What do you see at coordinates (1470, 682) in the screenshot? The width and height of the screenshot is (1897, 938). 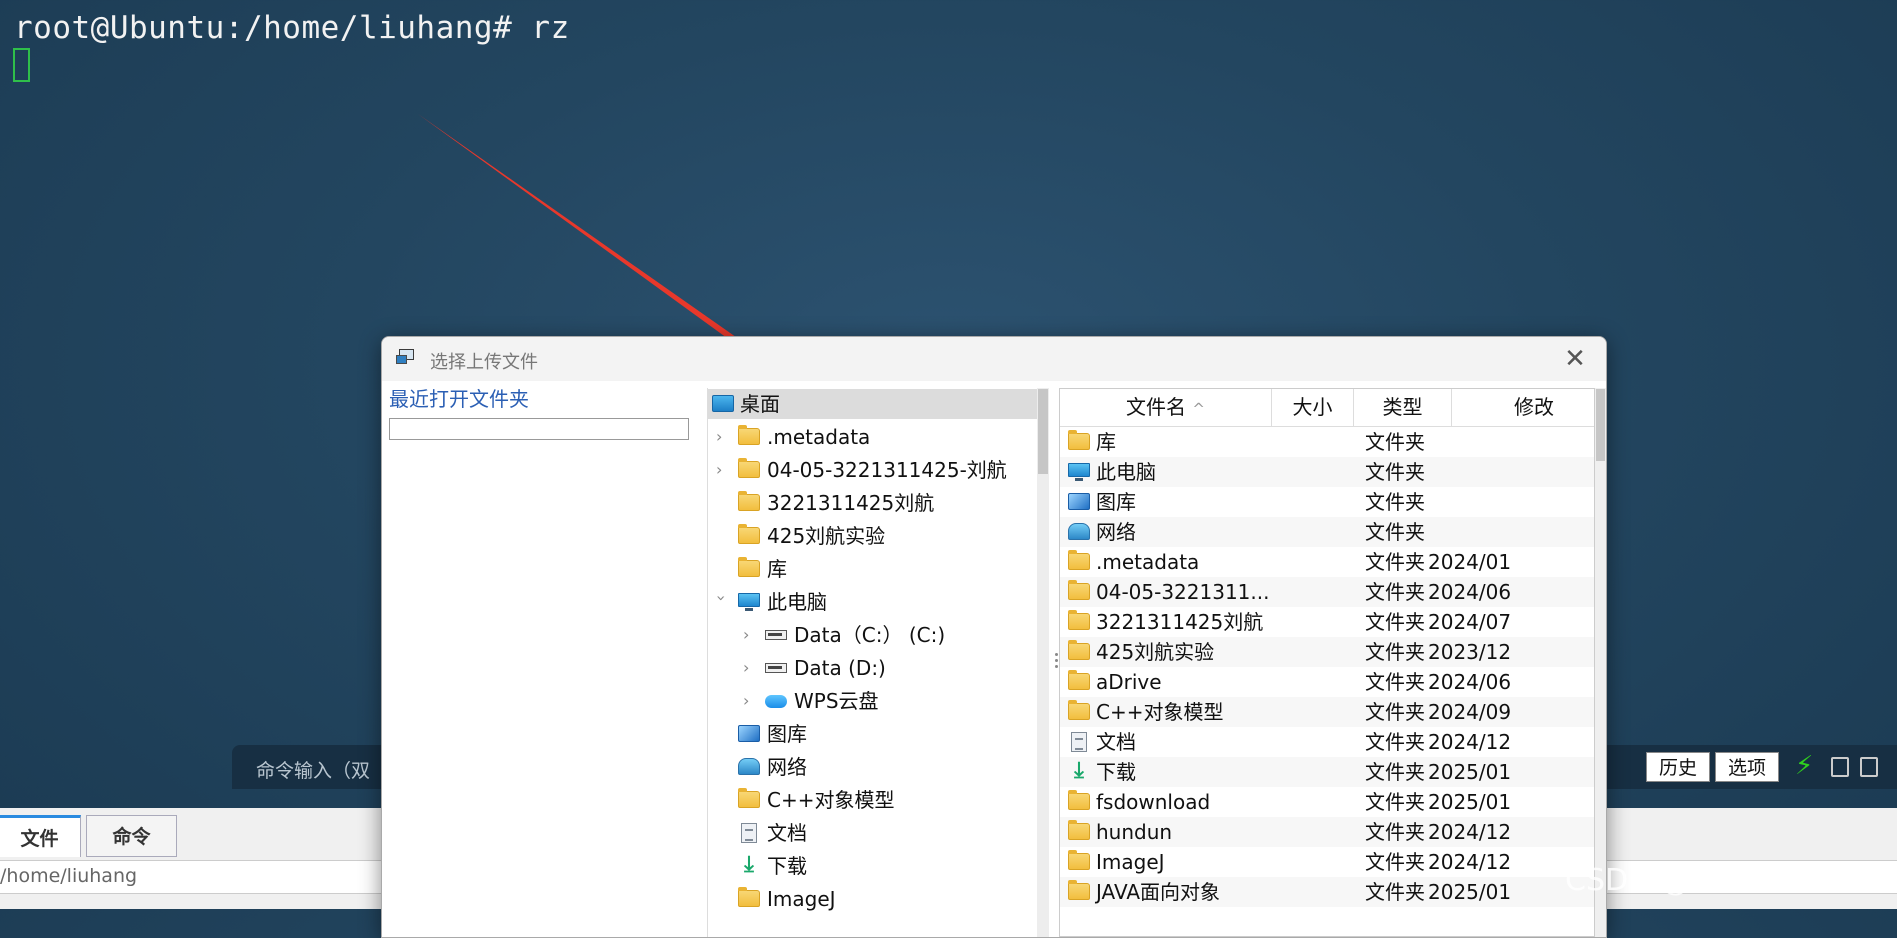 I see `file-modified: 2024/06` at bounding box center [1470, 682].